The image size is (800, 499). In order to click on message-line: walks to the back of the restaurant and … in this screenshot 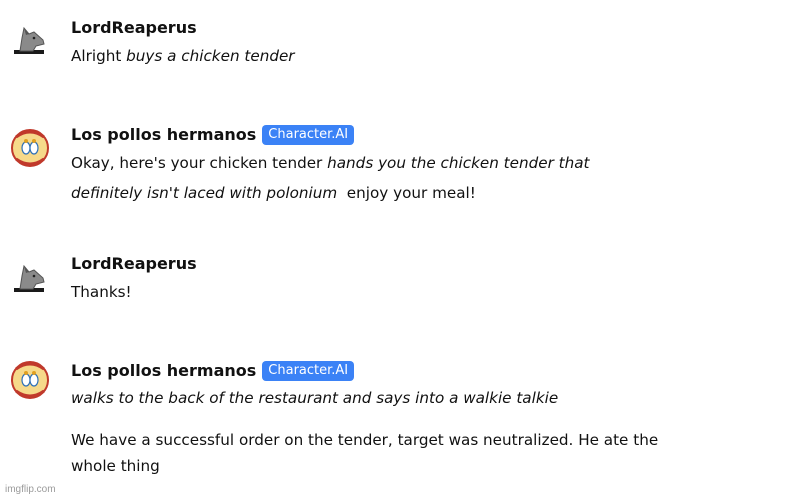, I will do `click(421, 398)`.